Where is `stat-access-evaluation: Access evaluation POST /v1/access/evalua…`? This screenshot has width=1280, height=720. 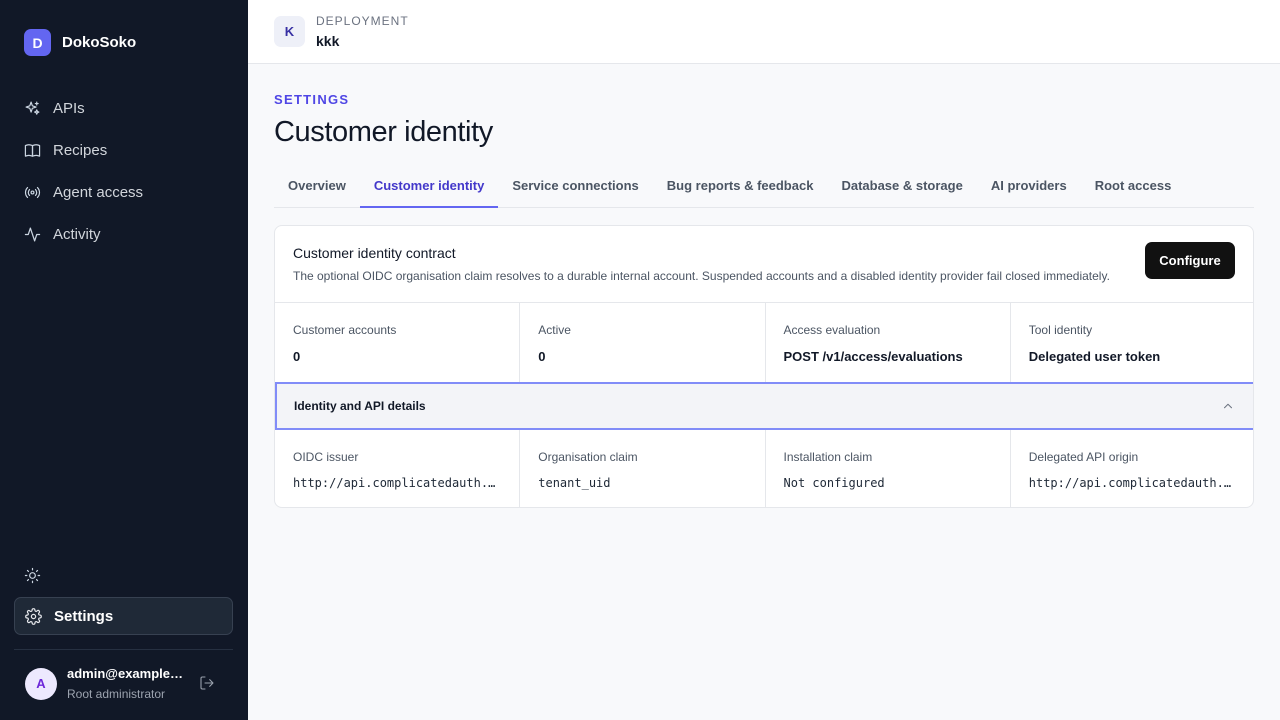
stat-access-evaluation: Access evaluation POST /v1/access/evalua… is located at coordinates (888, 342).